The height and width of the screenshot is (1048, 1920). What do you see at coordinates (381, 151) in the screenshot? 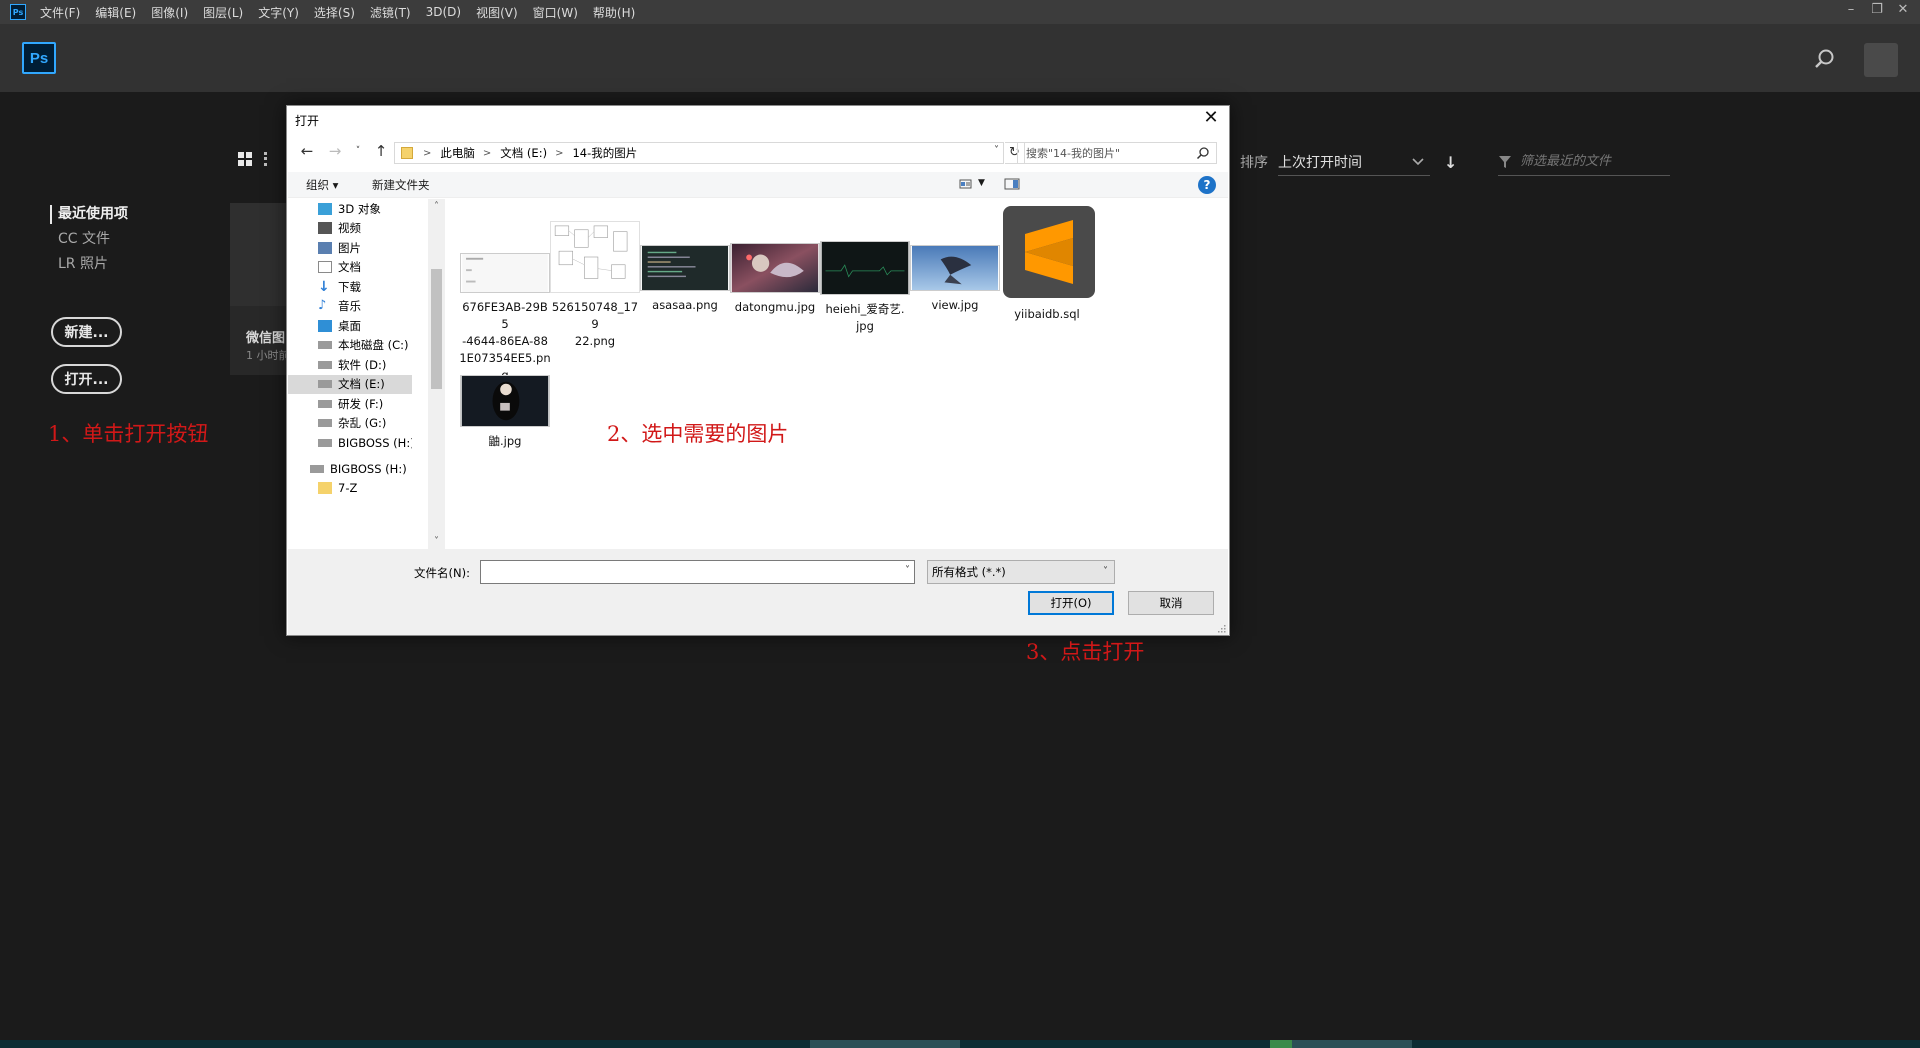
I see `up-arrow-icon: ↑` at bounding box center [381, 151].